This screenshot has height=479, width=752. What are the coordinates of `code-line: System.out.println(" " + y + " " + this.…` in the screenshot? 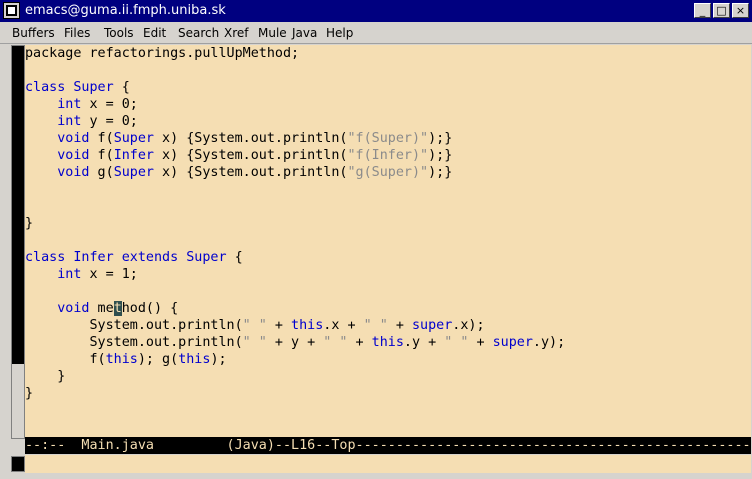 It's located at (295, 342).